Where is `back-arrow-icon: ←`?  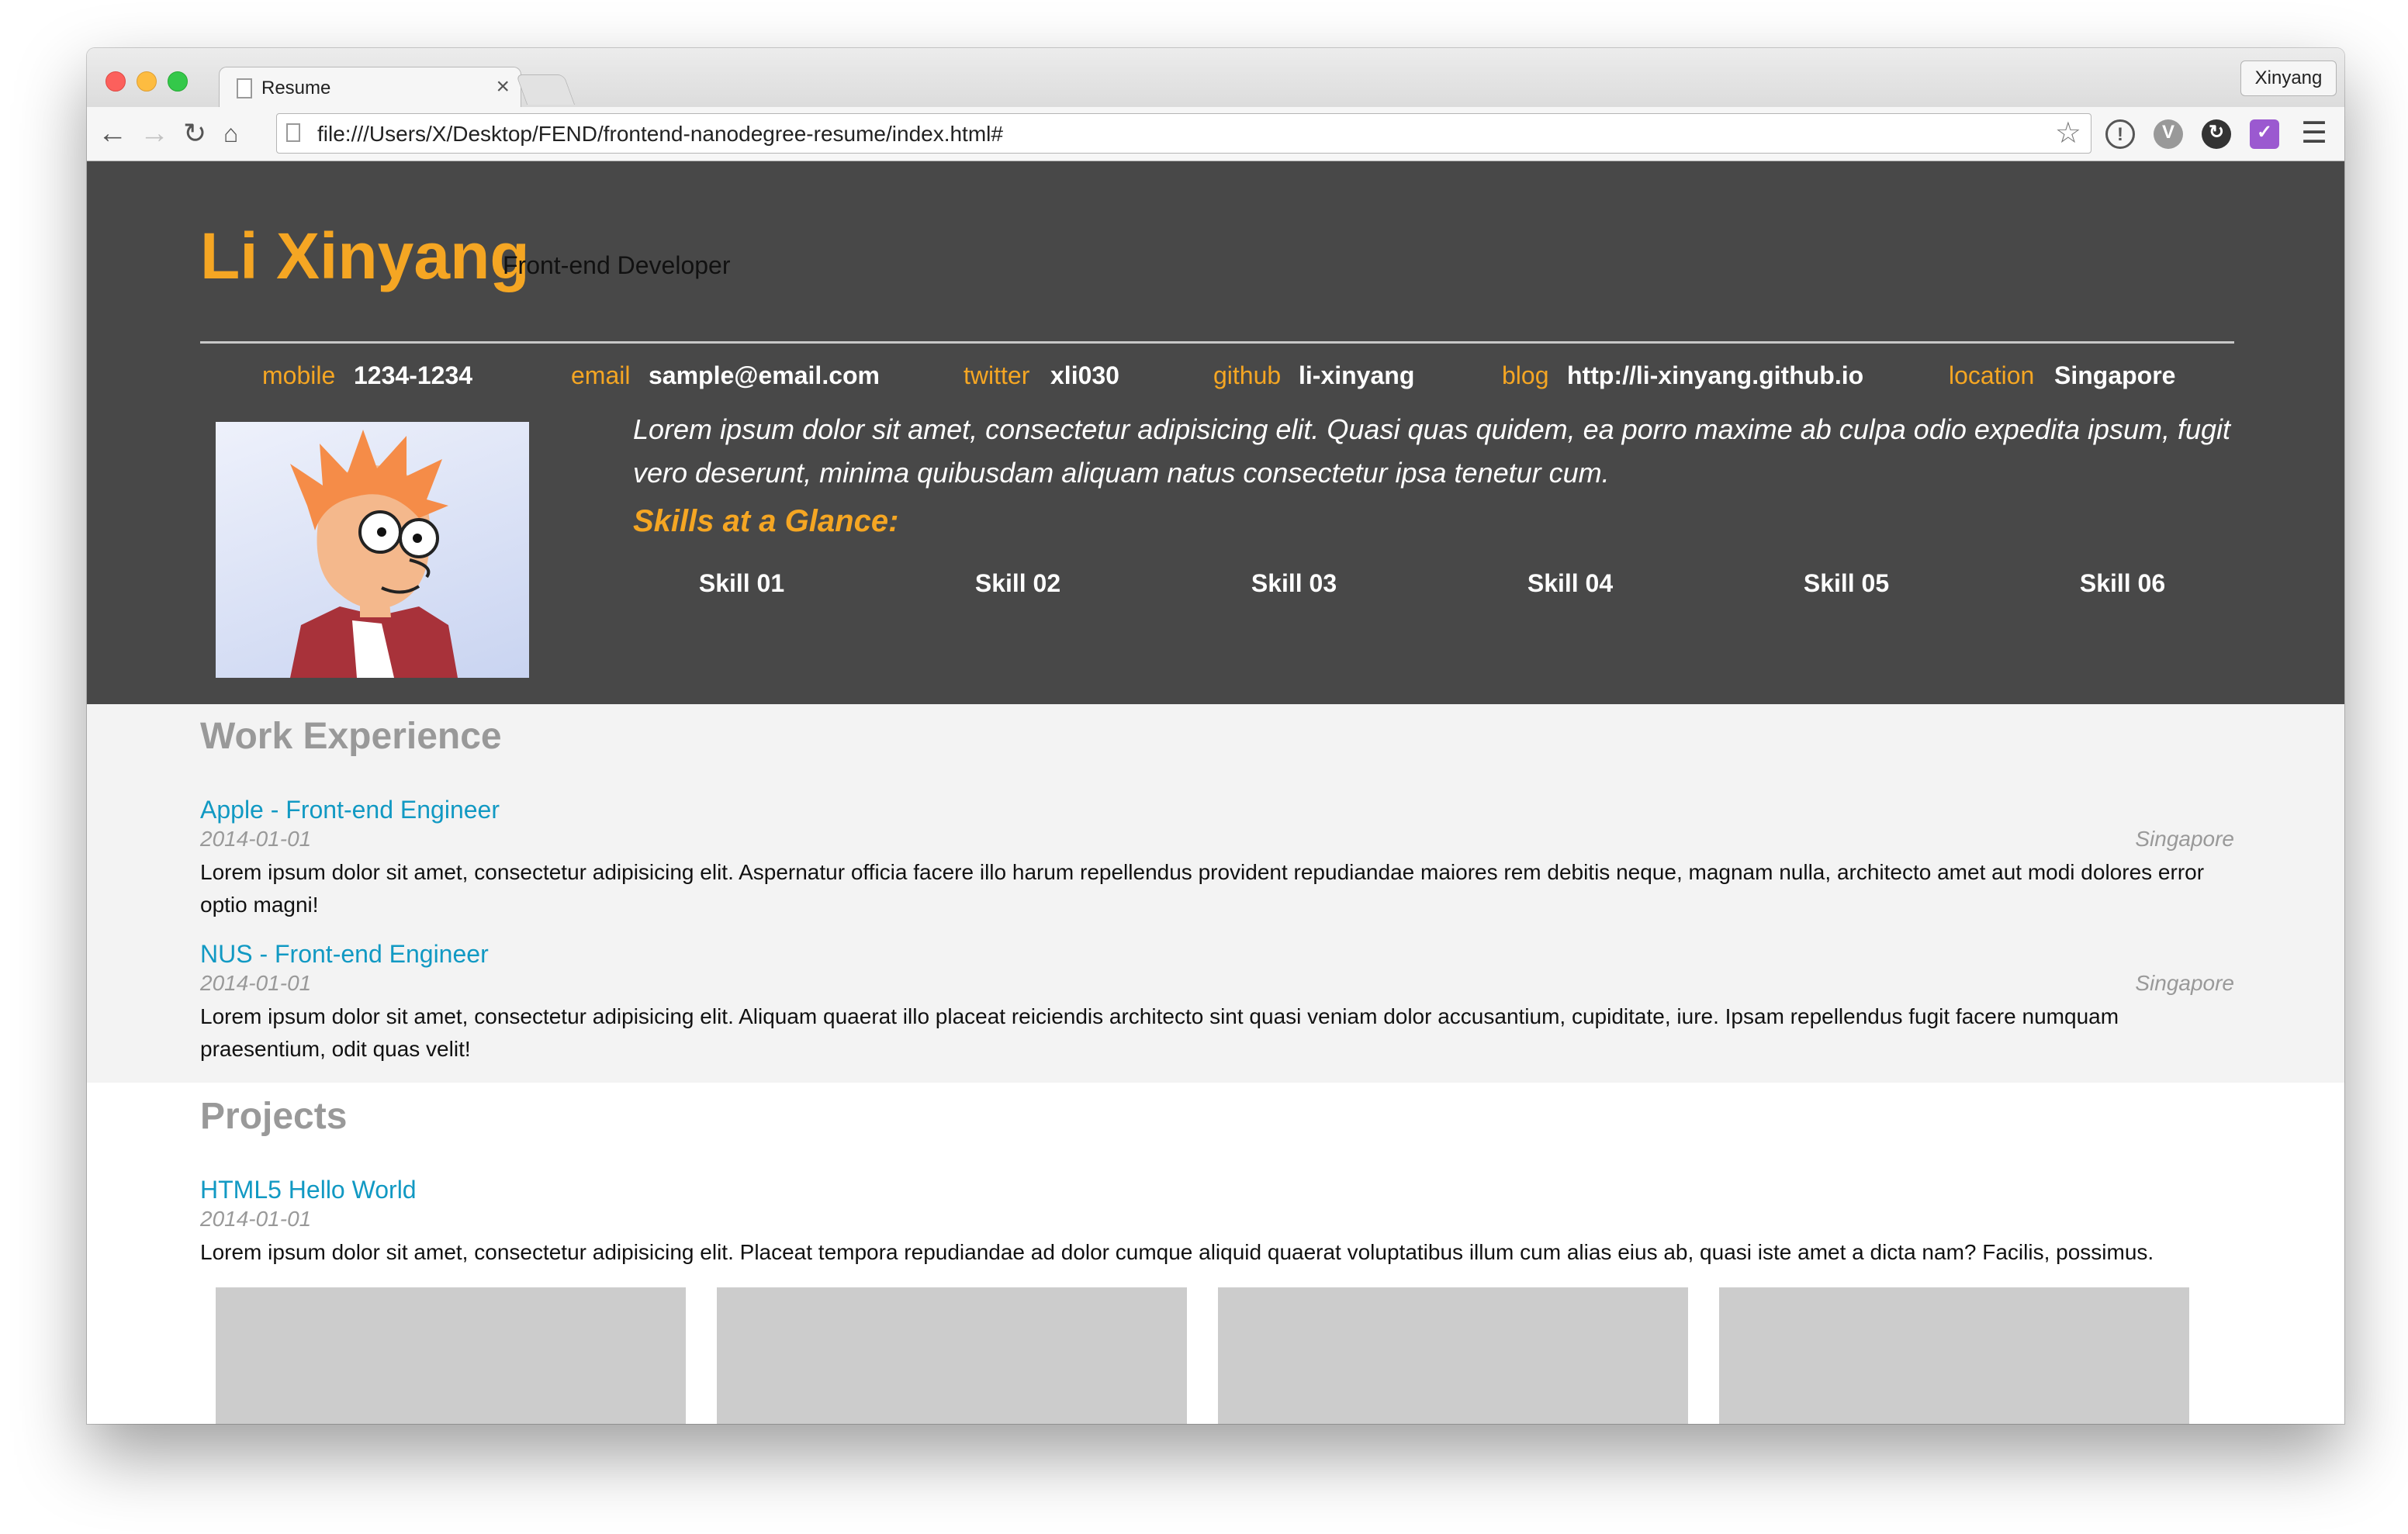
back-arrow-icon: ← is located at coordinates (112, 133).